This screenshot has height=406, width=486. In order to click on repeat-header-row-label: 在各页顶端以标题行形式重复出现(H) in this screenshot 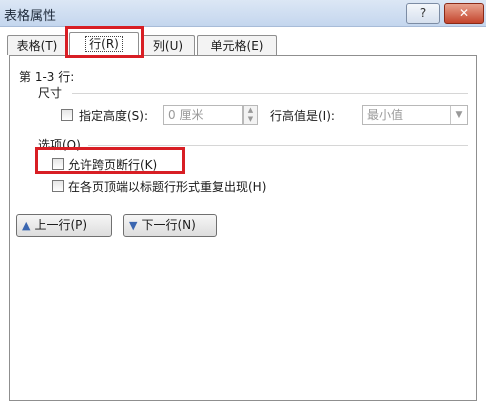, I will do `click(167, 187)`.